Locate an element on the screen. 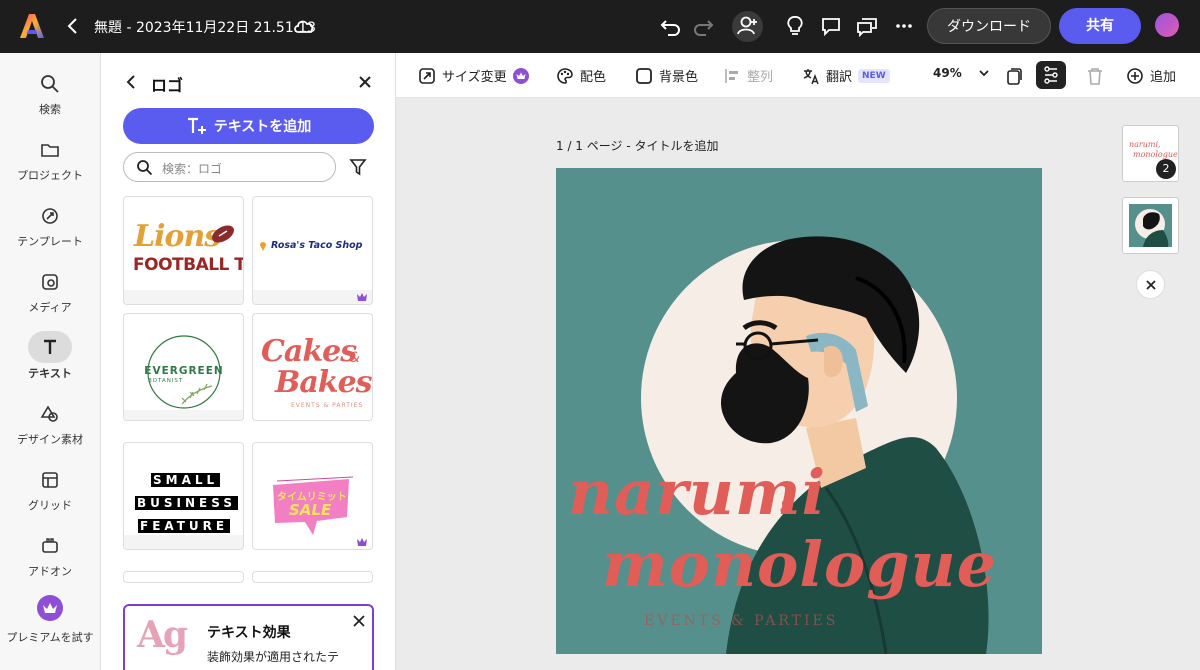 This screenshot has height=670, width=1200. add-button: 追加 is located at coordinates (1151, 75).